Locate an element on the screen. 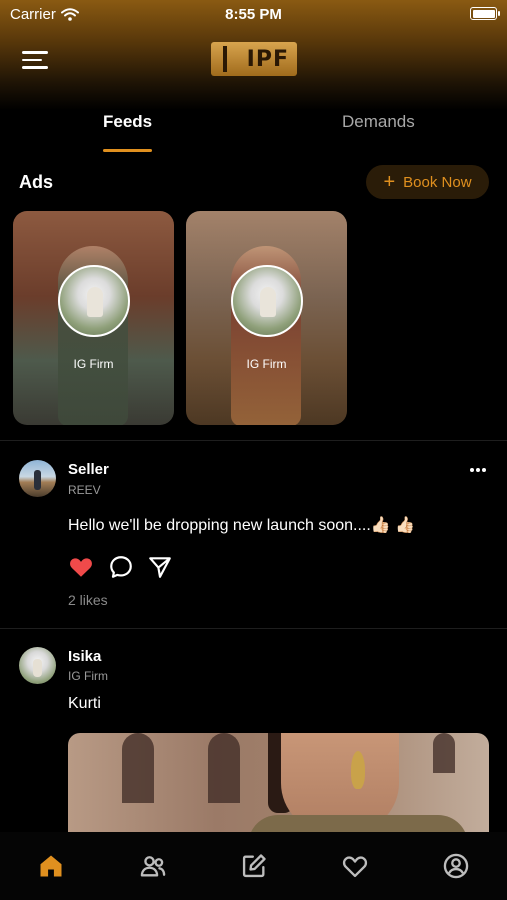  comment-bubble-icon is located at coordinates (121, 567).